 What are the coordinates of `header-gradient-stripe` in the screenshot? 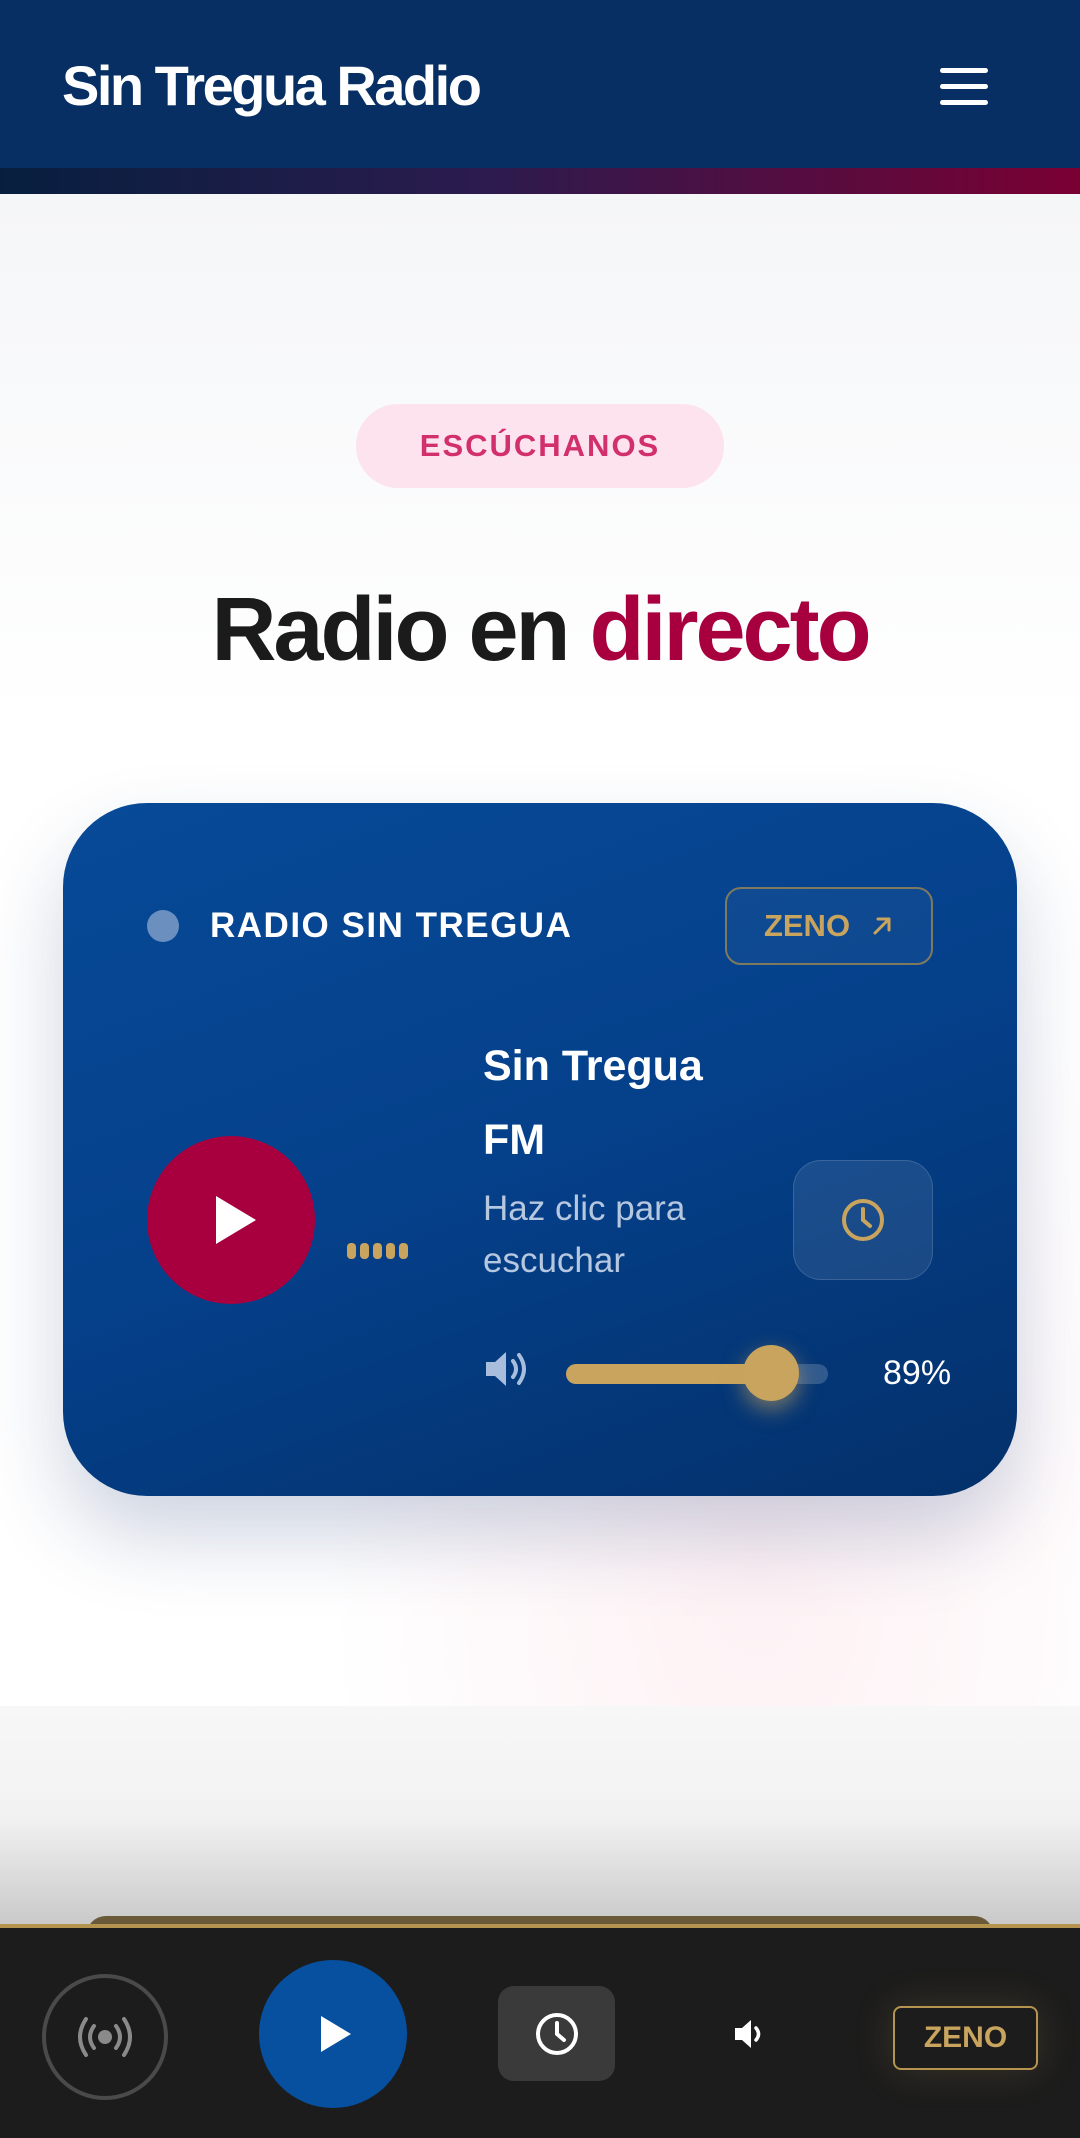 It's located at (540, 181).